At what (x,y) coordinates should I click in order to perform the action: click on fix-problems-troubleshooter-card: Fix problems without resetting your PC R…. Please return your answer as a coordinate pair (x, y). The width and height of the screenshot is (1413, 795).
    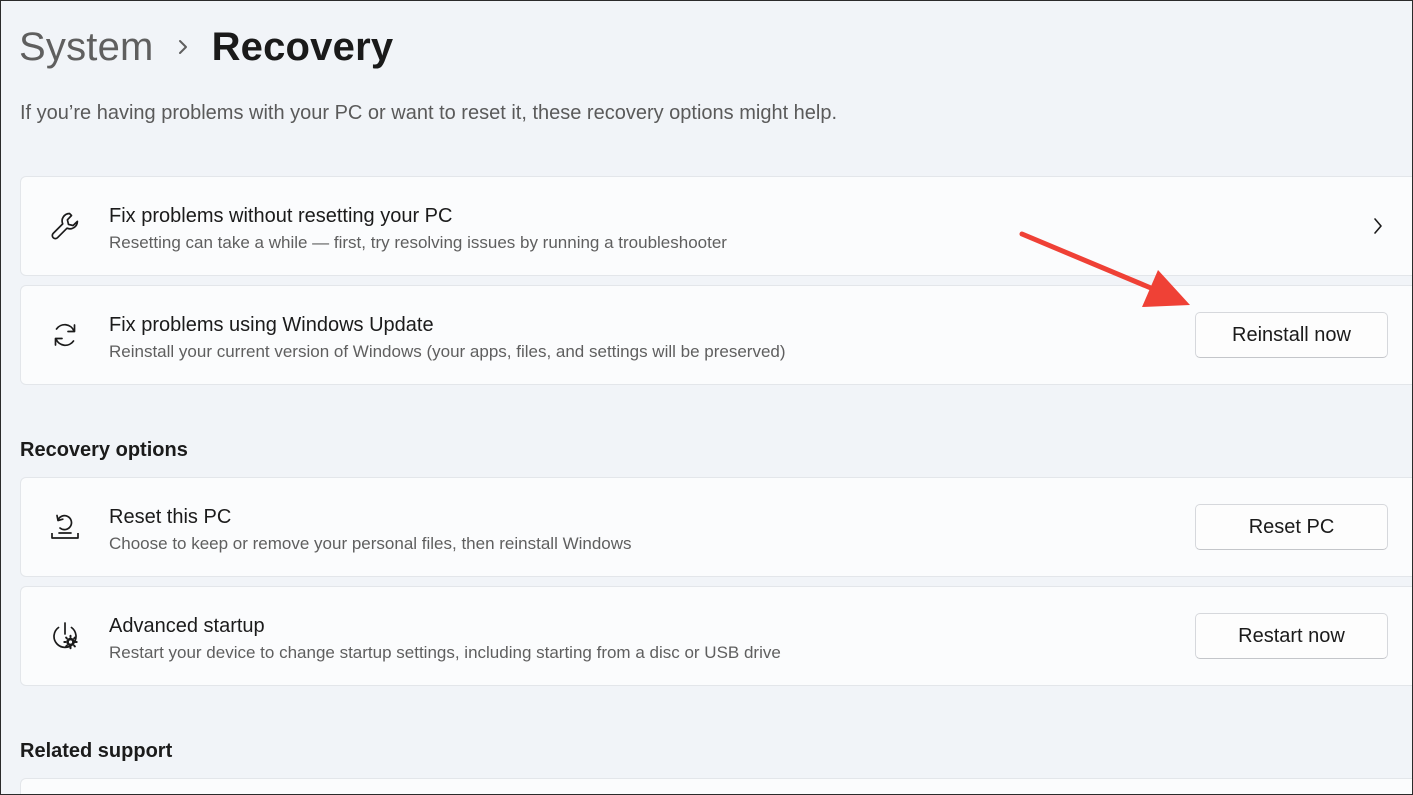
    Looking at the image, I should click on (716, 226).